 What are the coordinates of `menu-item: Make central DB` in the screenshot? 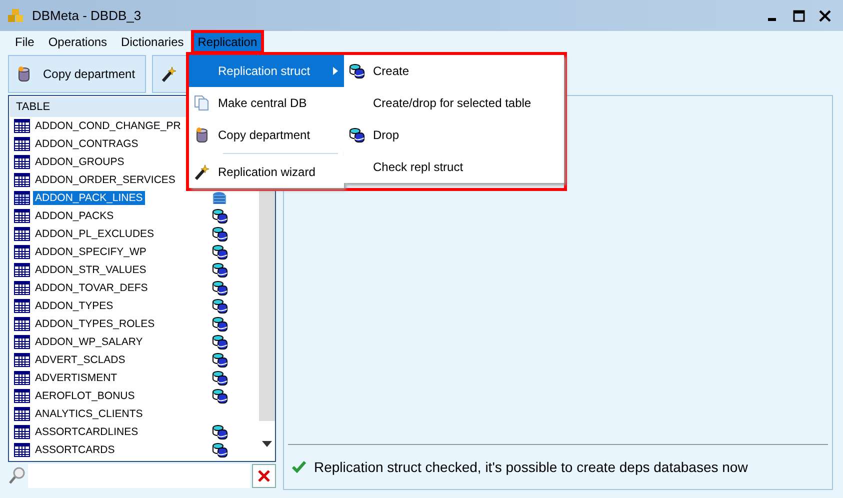 It's located at (266, 103).